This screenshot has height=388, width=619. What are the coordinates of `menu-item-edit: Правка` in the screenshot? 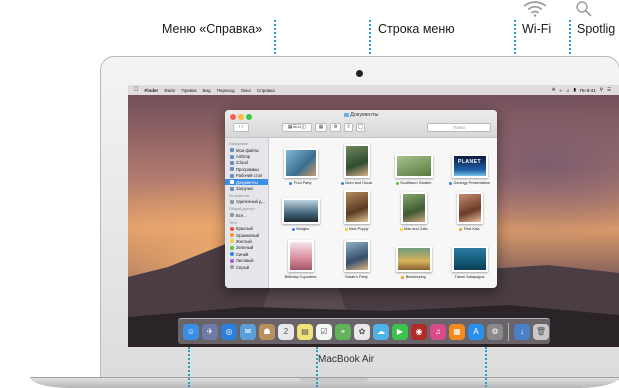 It's located at (188, 90).